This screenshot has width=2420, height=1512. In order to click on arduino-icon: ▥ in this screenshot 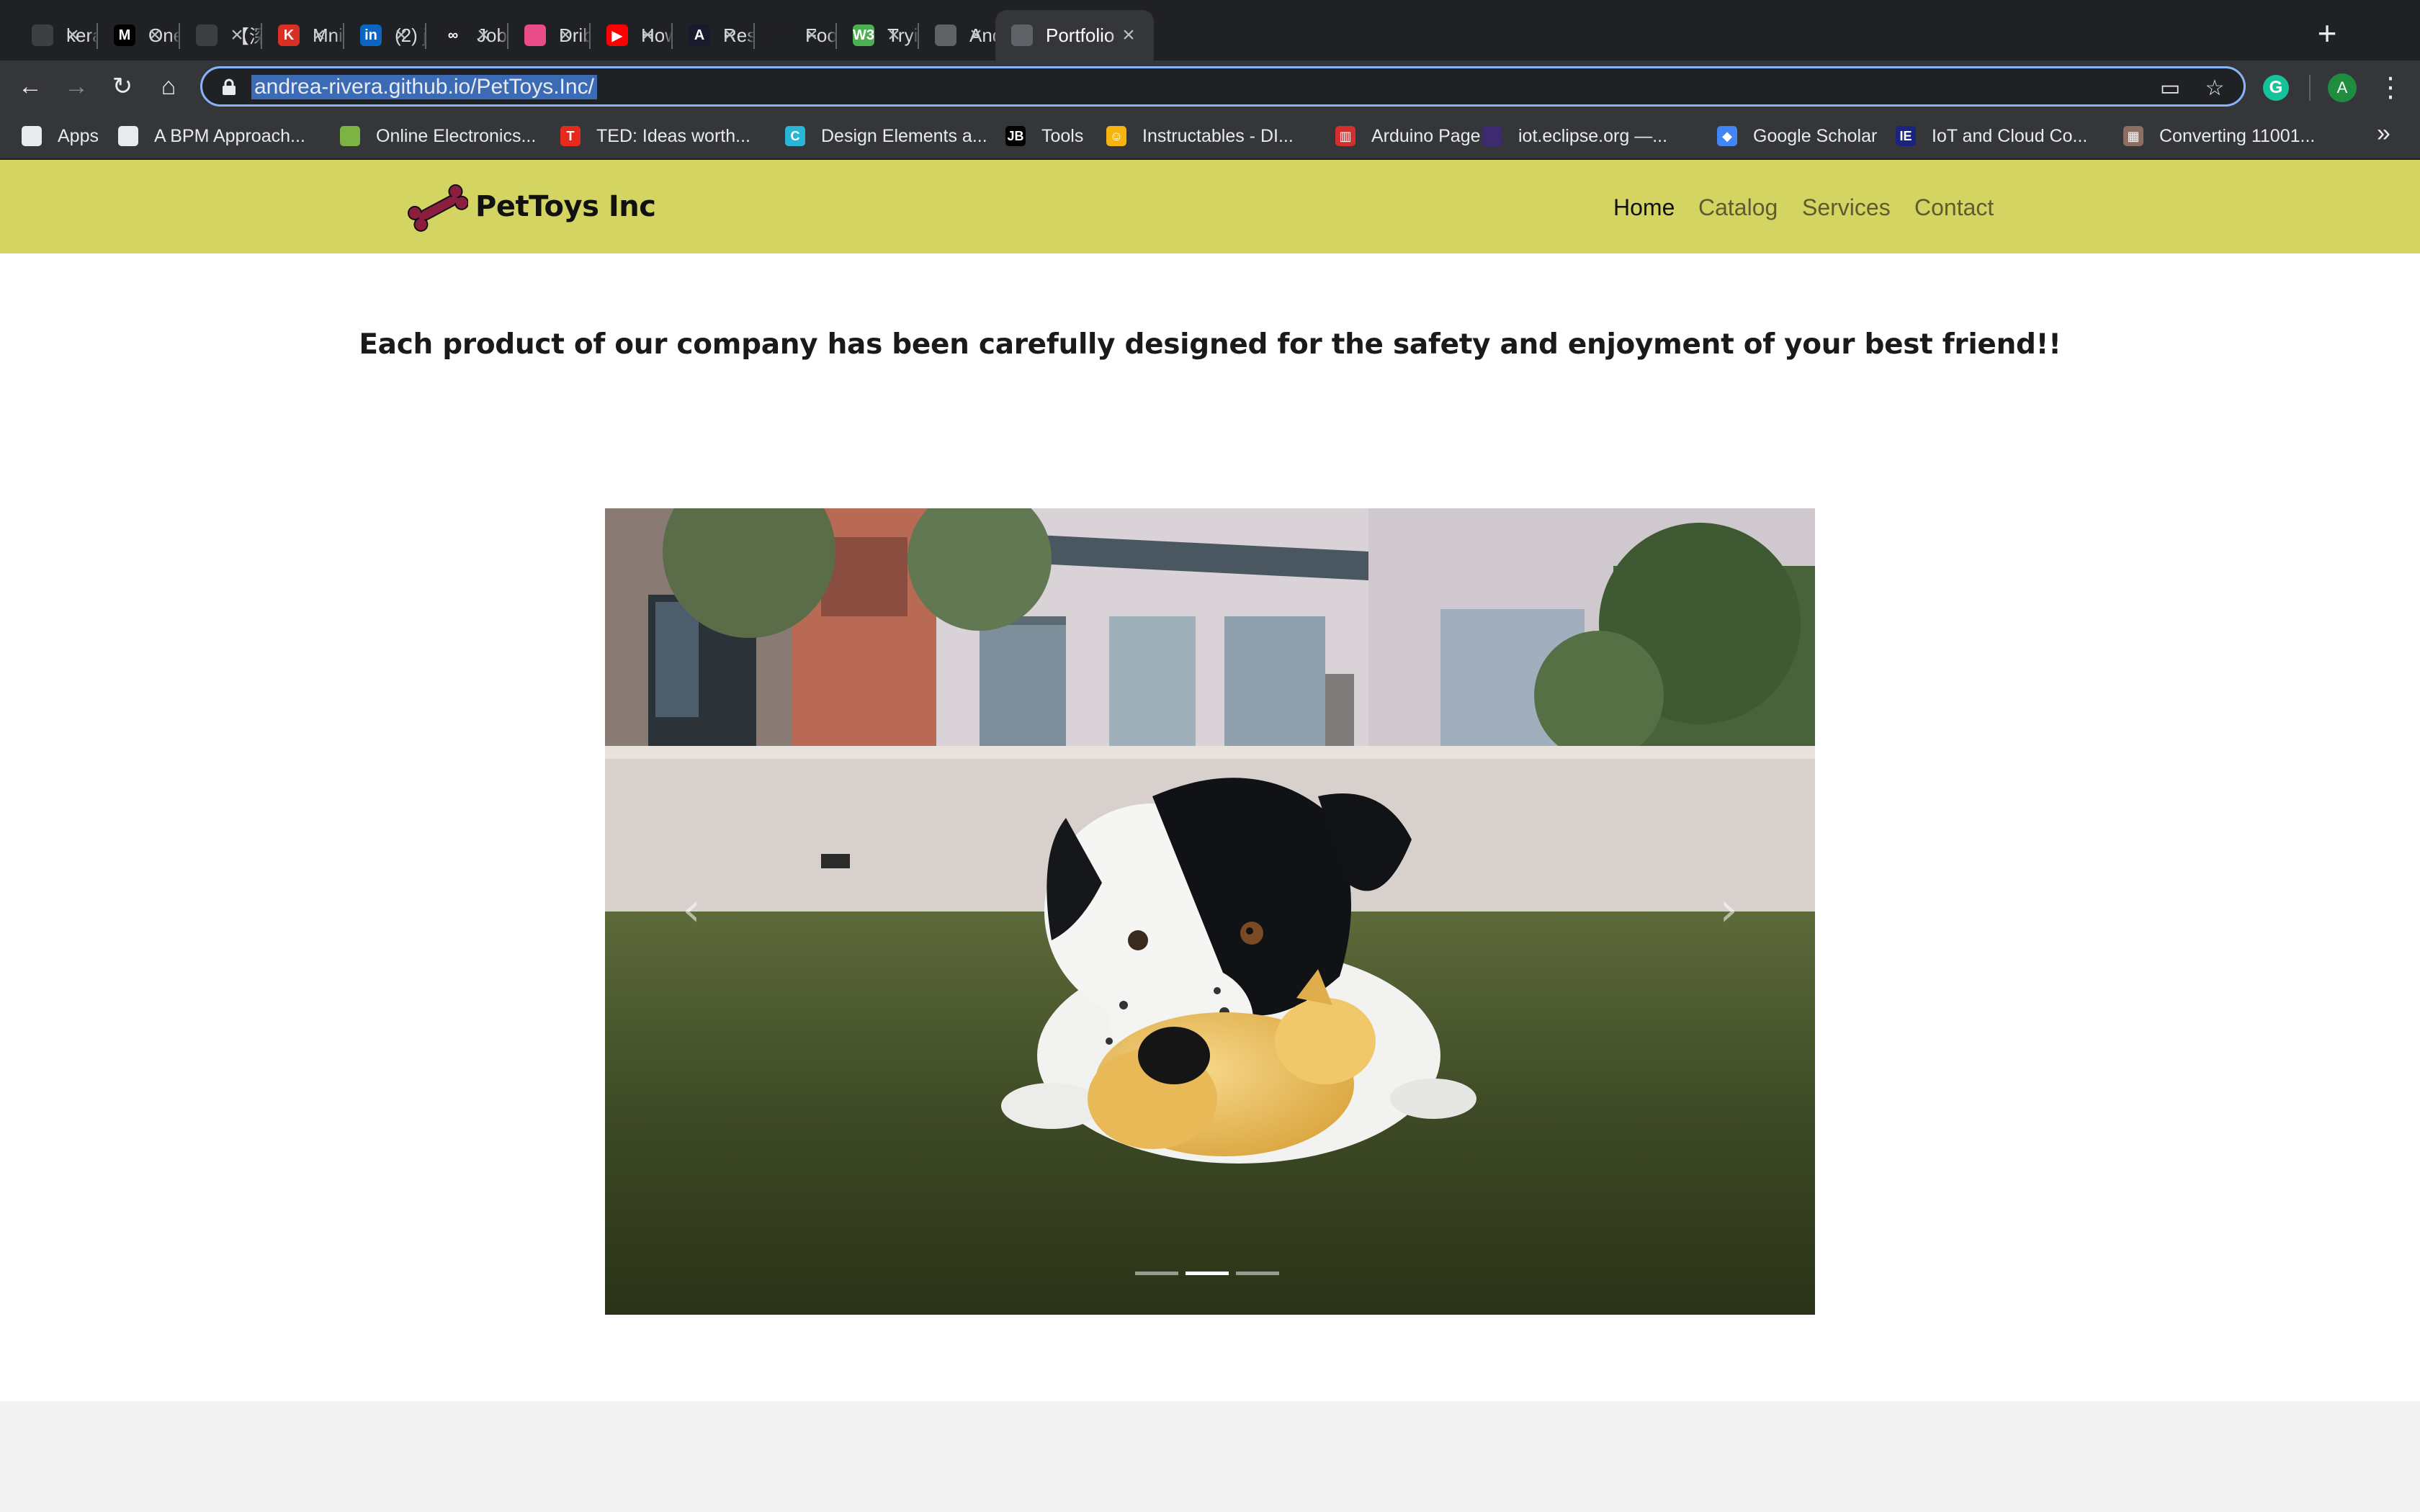, I will do `click(1345, 136)`.